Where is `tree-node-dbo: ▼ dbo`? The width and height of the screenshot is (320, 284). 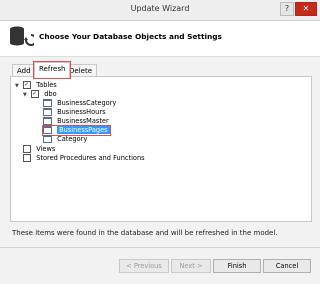 tree-node-dbo: ▼ dbo is located at coordinates (40, 94).